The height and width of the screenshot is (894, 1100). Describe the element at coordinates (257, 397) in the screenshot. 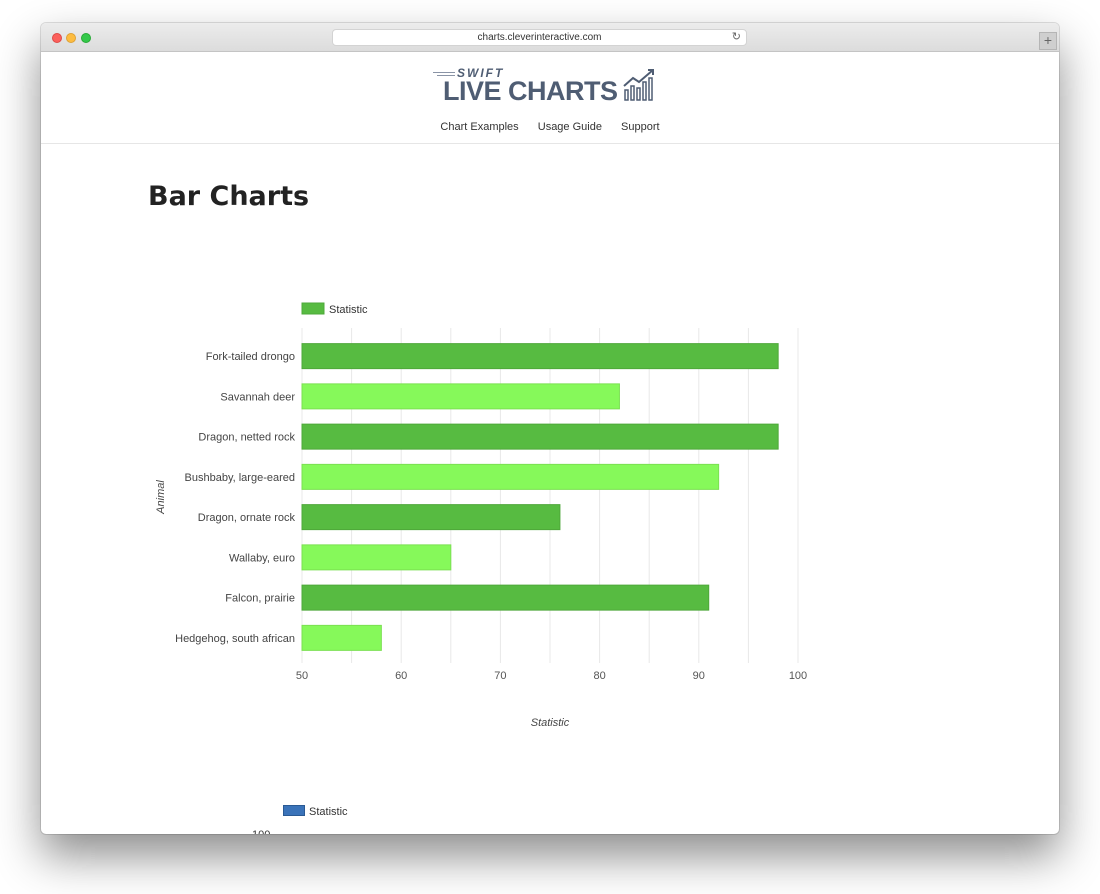

I see `category-label: Savannah deer` at that location.